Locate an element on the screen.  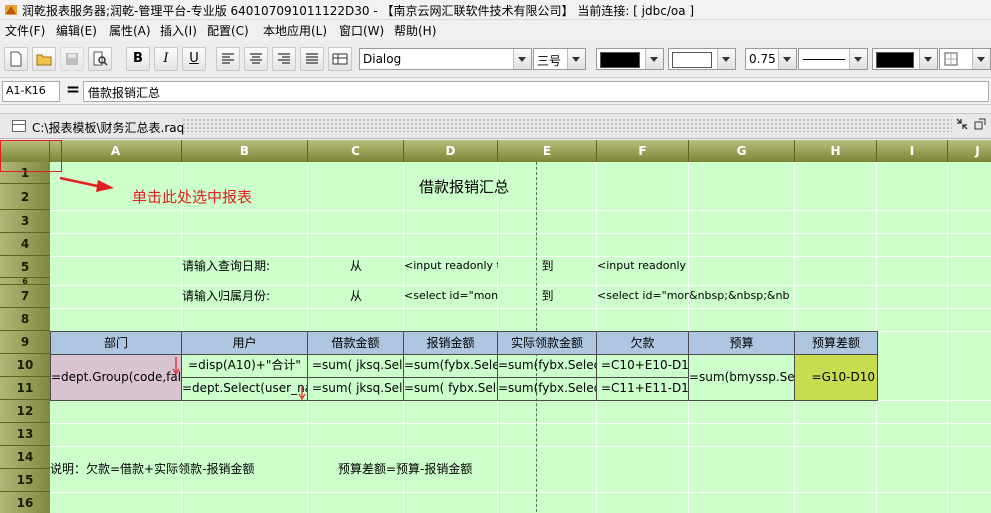
cell-g7: &nbsp;&nbsp;&nb is located at coordinates (742, 297).